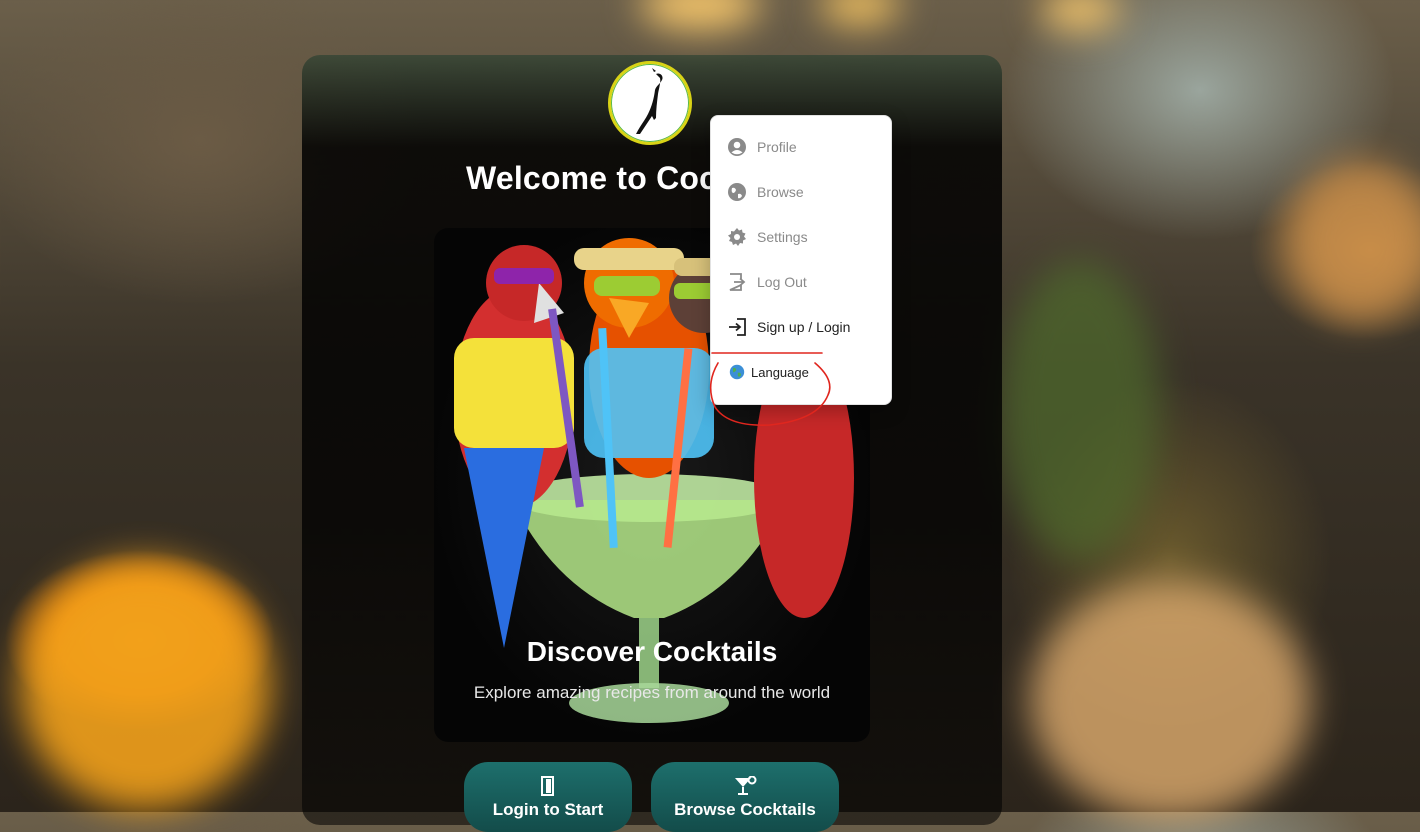  What do you see at coordinates (547, 786) in the screenshot?
I see `door-icon` at bounding box center [547, 786].